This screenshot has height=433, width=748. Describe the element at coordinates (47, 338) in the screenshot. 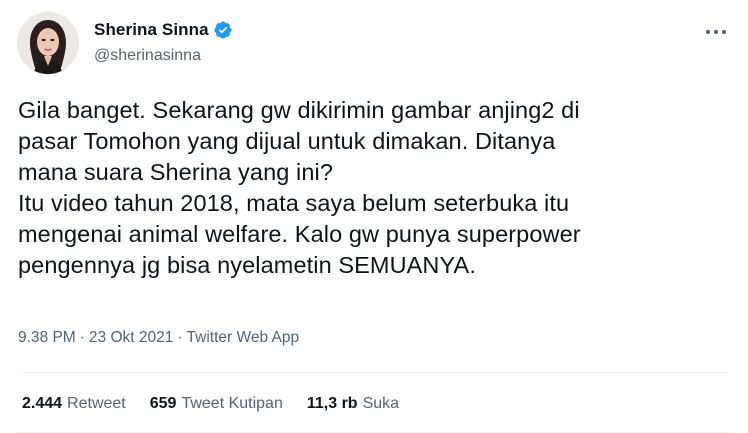

I see `tweet-time: 9.38 PM` at that location.